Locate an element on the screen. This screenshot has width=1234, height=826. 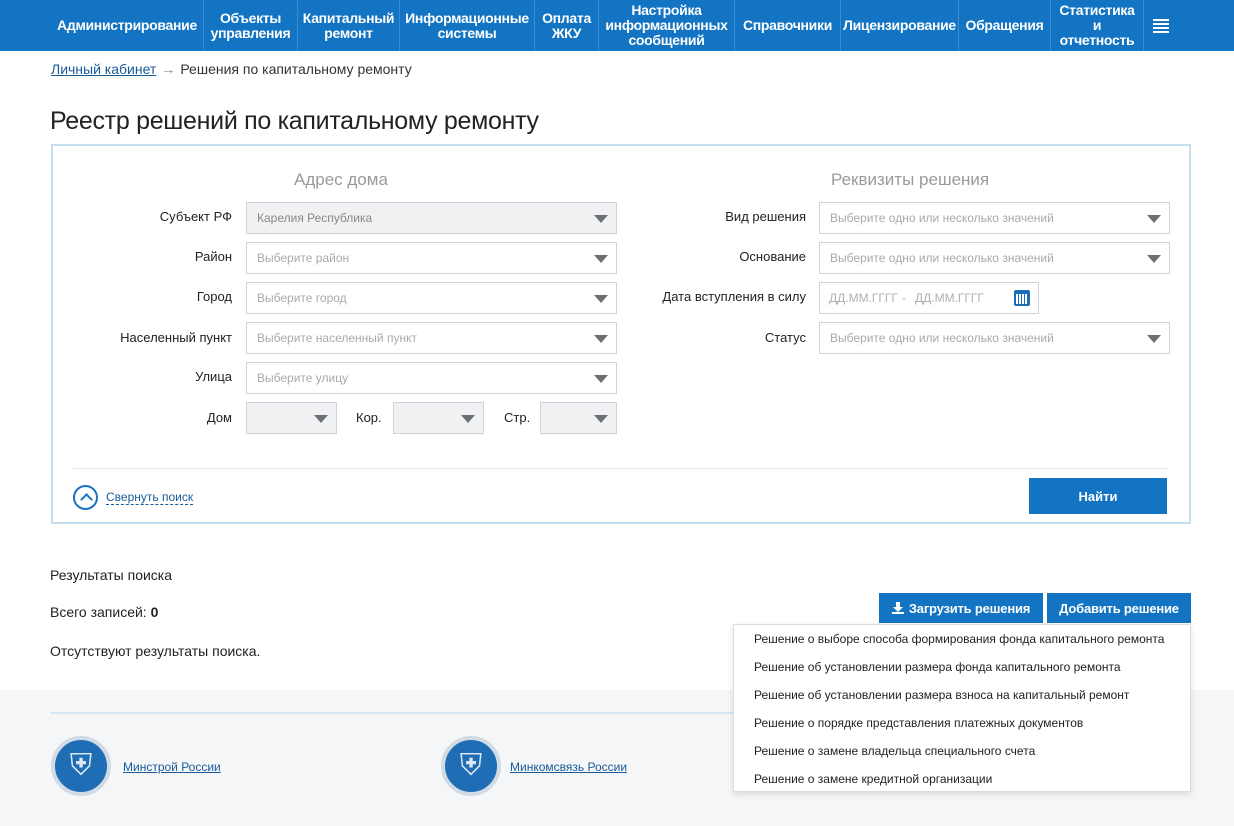
calendar-icon is located at coordinates (1022, 298).